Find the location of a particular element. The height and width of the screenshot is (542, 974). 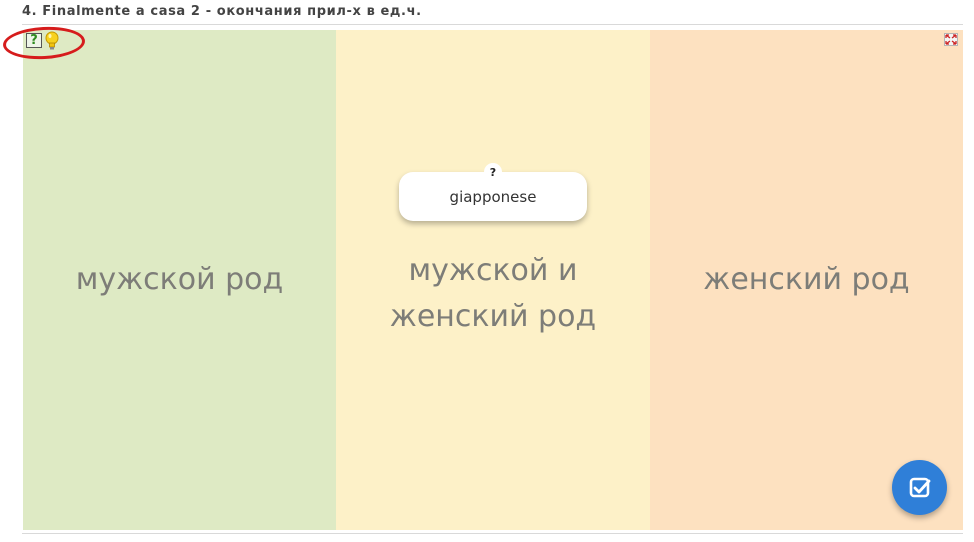

drop-zone-label: мужской род is located at coordinates (179, 279).